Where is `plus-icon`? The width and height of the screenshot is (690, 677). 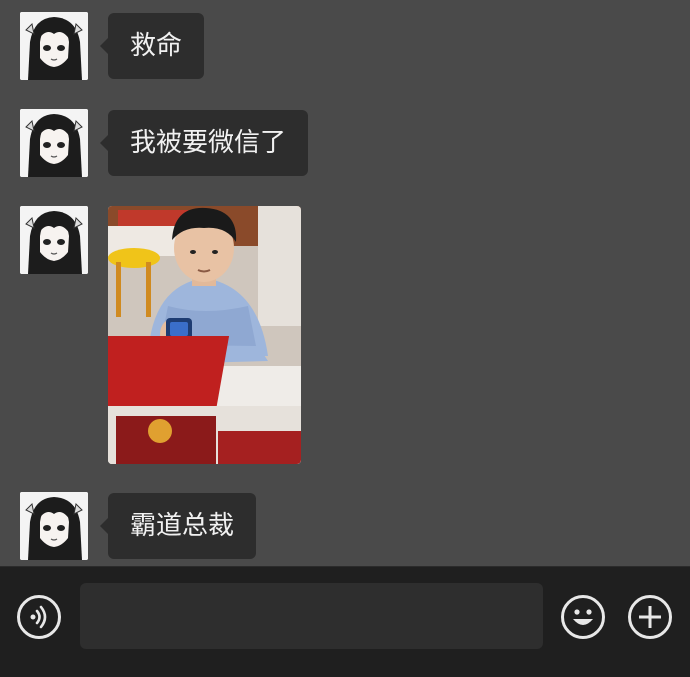
plus-icon is located at coordinates (650, 617).